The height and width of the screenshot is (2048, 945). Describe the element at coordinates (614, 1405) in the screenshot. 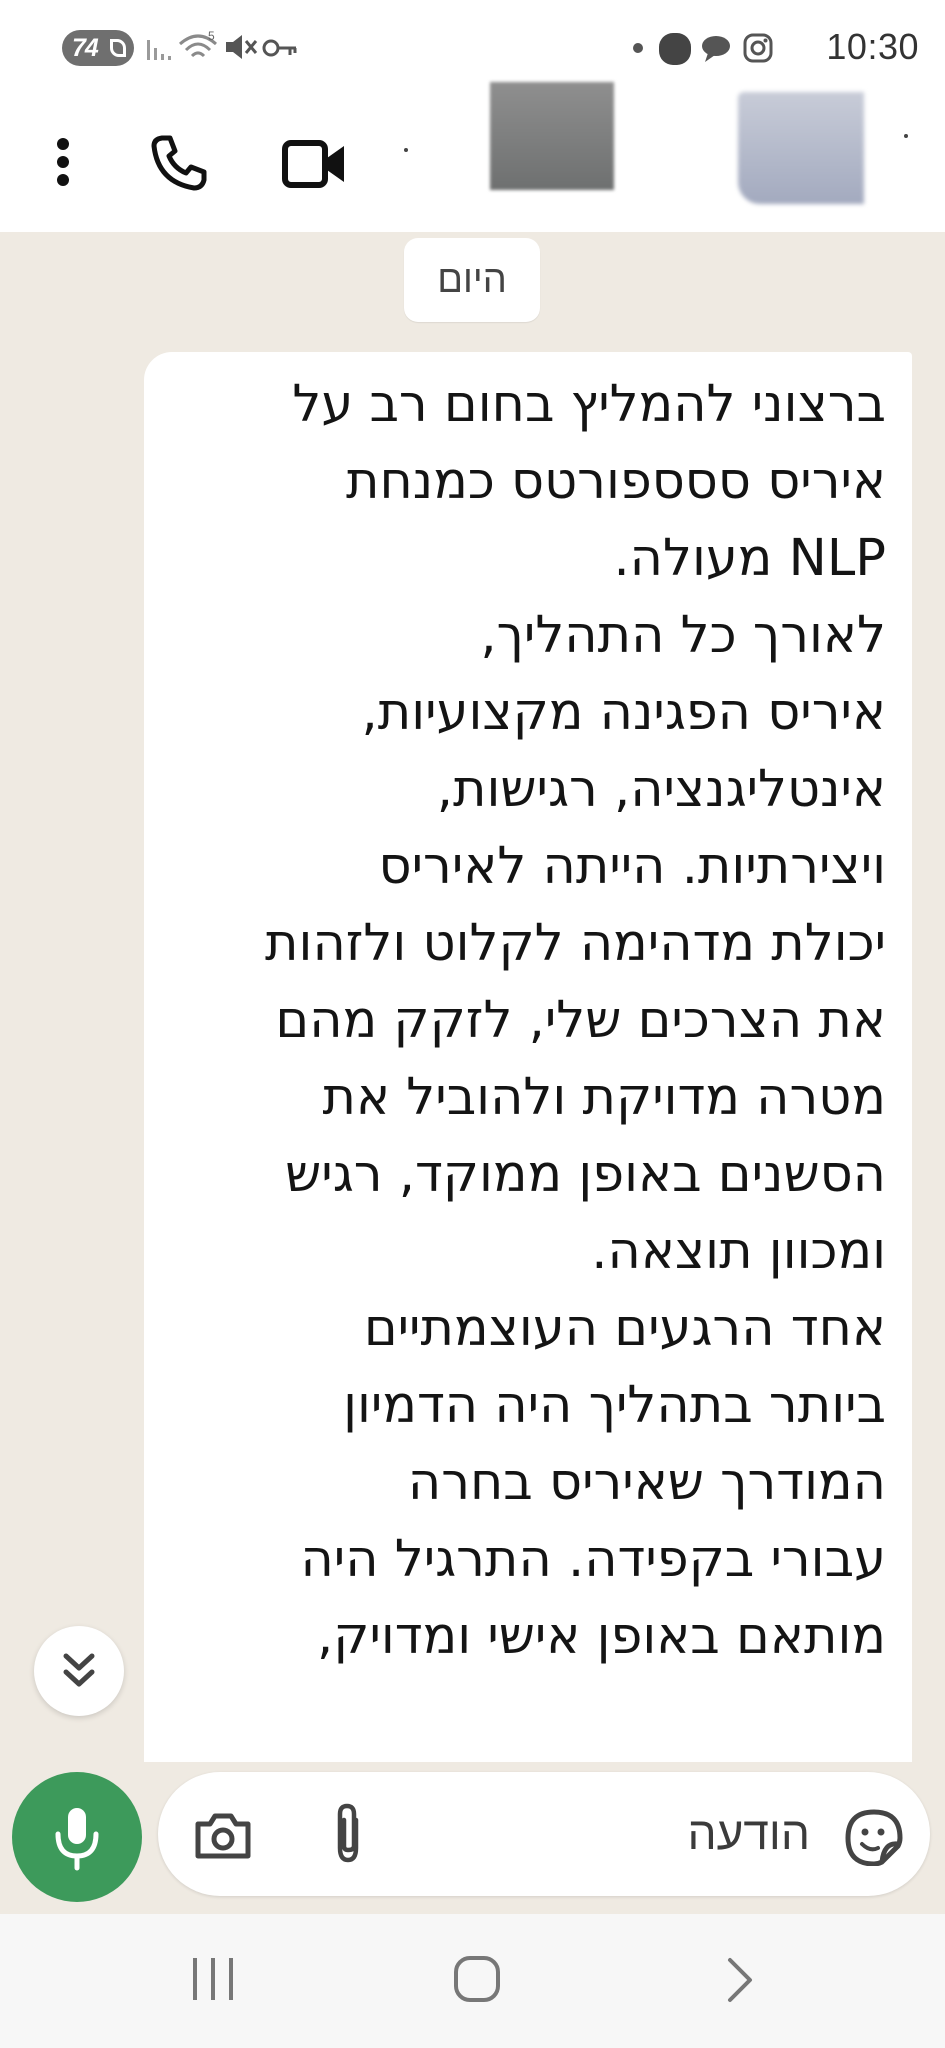

I see `message-line: ביותר בתהליך היה הדמיון` at that location.